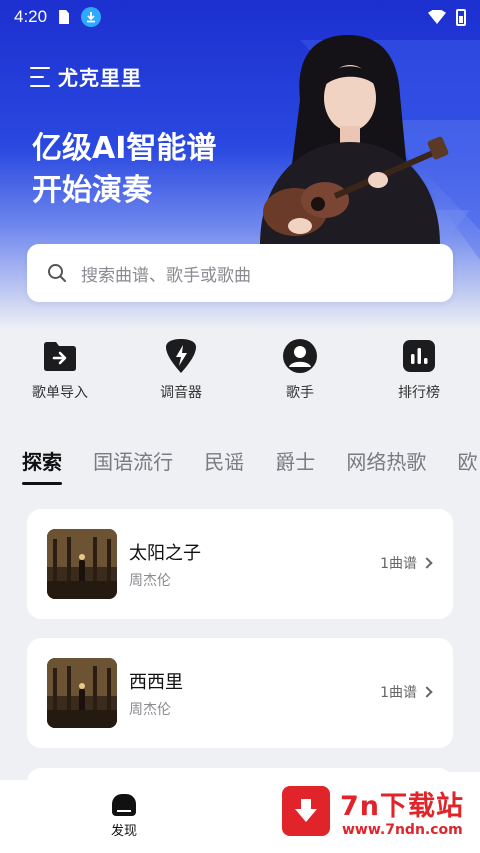  What do you see at coordinates (437, 17) in the screenshot?
I see `wifi-icon` at bounding box center [437, 17].